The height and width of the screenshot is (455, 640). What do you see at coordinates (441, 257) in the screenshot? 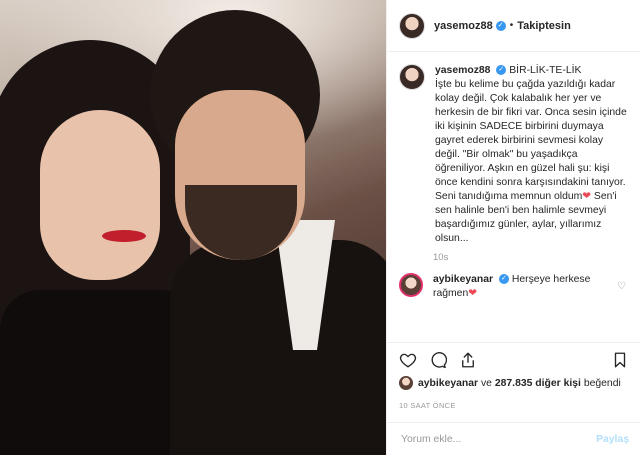
I see `caption-time: 10s` at bounding box center [441, 257].